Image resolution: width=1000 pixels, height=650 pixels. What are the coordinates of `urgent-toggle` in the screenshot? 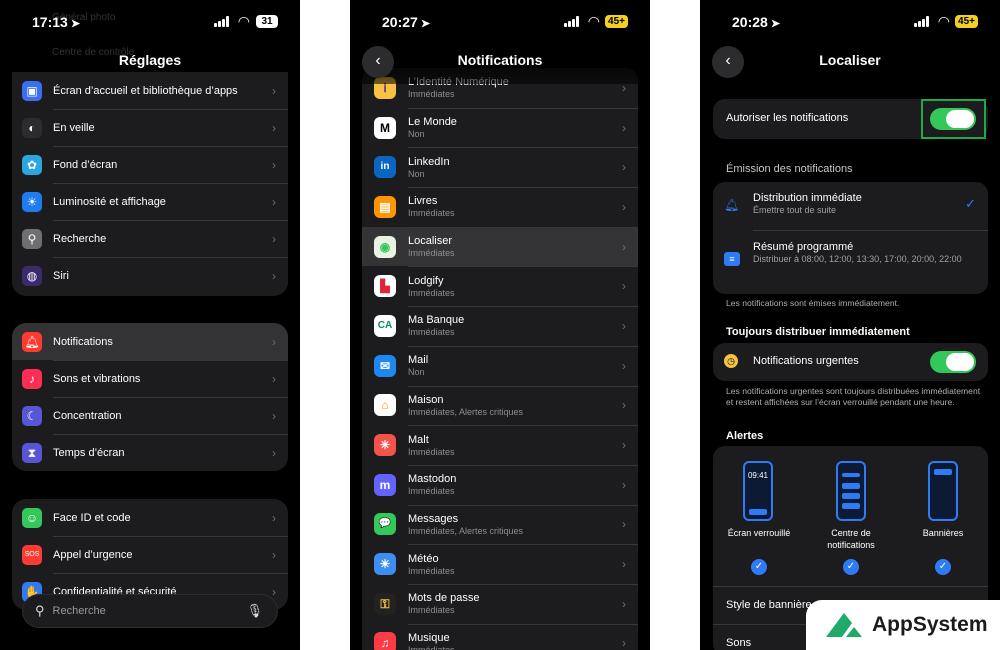 It's located at (953, 362).